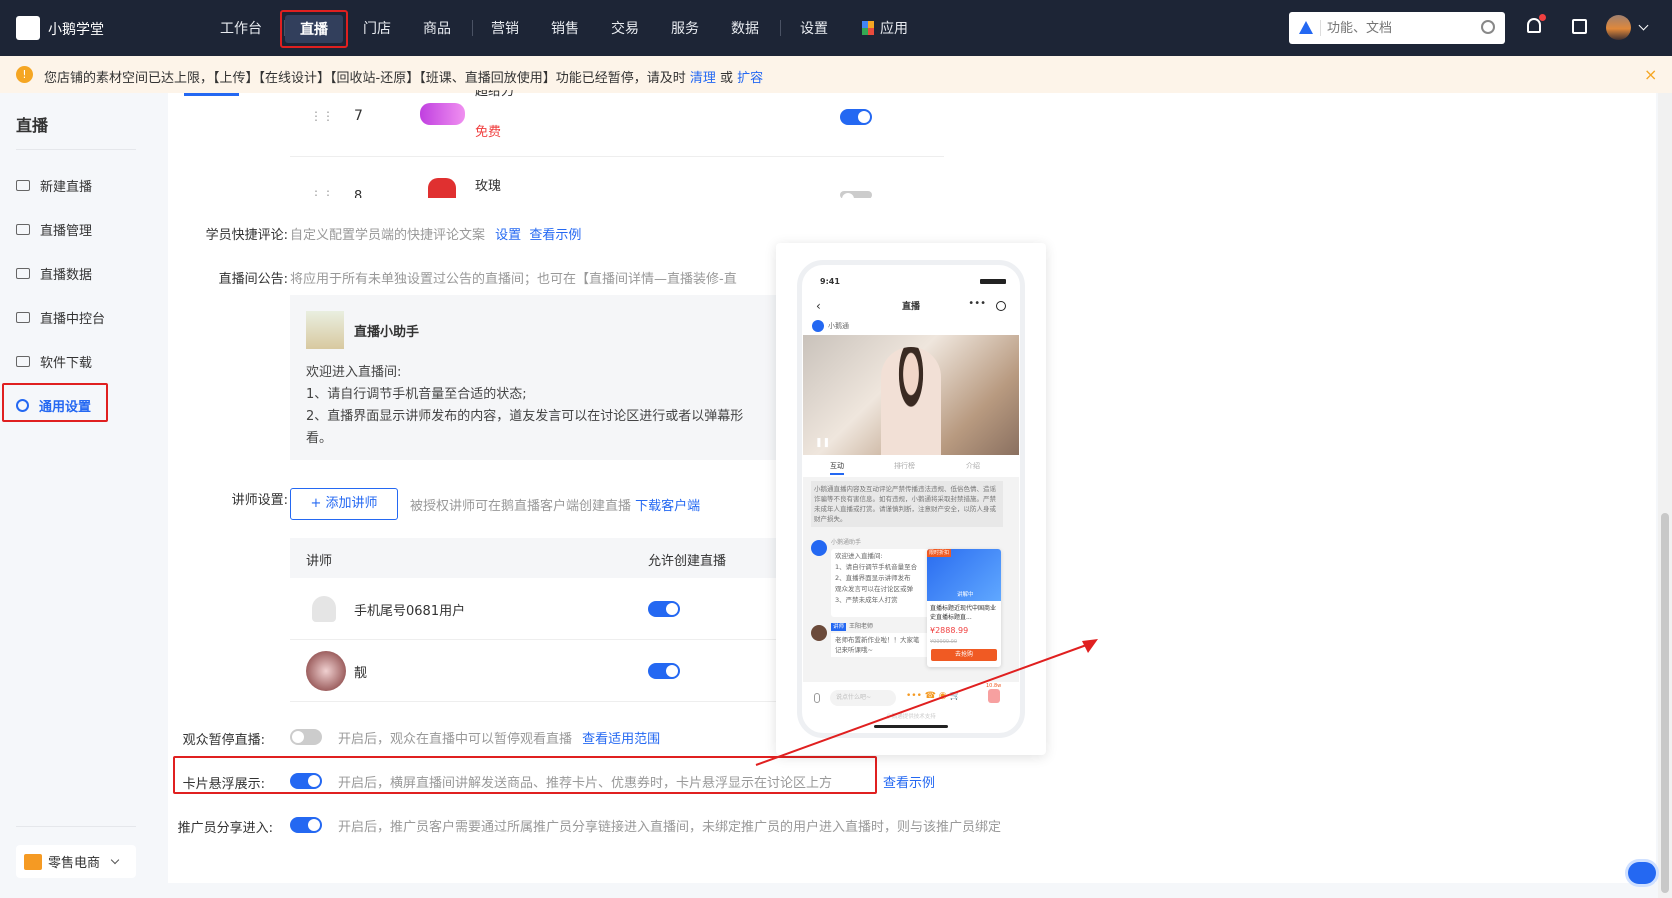 Image resolution: width=1672 pixels, height=898 pixels. Describe the element at coordinates (442, 114) in the screenshot. I see `gift-image` at that location.